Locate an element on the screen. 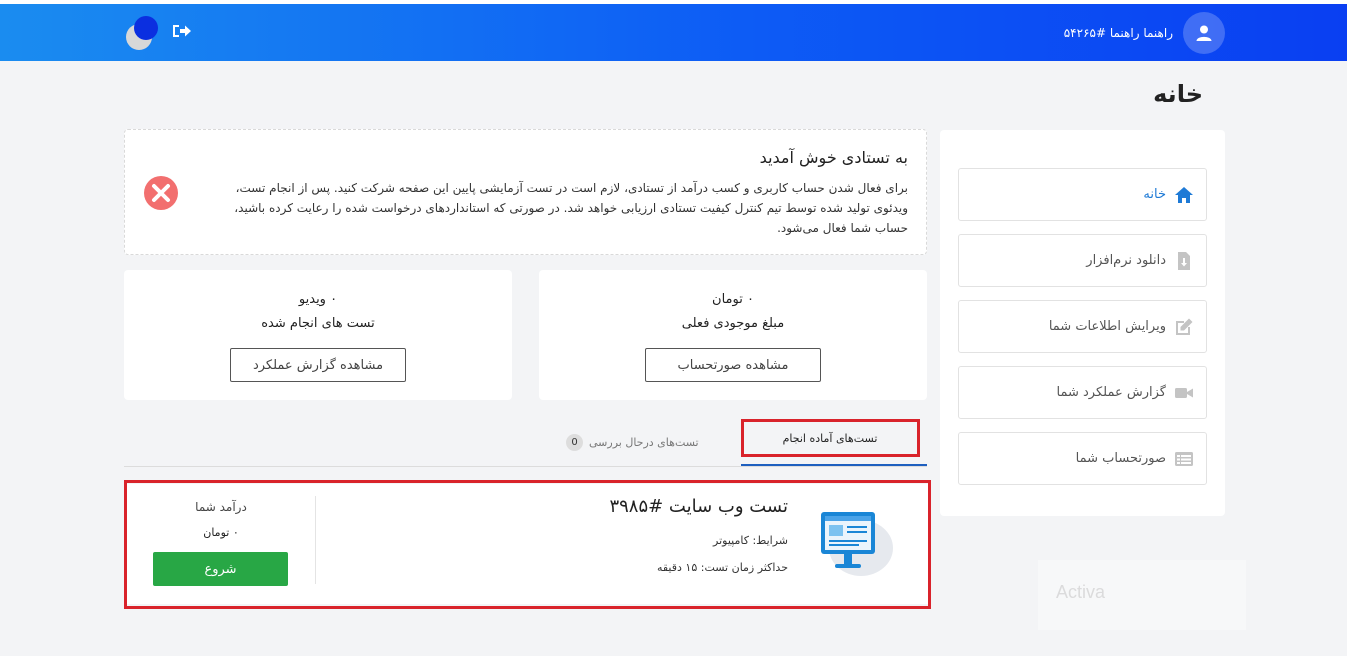 The image size is (1347, 656). welcome-title: به تستادی خوش آمدید is located at coordinates (833, 157).